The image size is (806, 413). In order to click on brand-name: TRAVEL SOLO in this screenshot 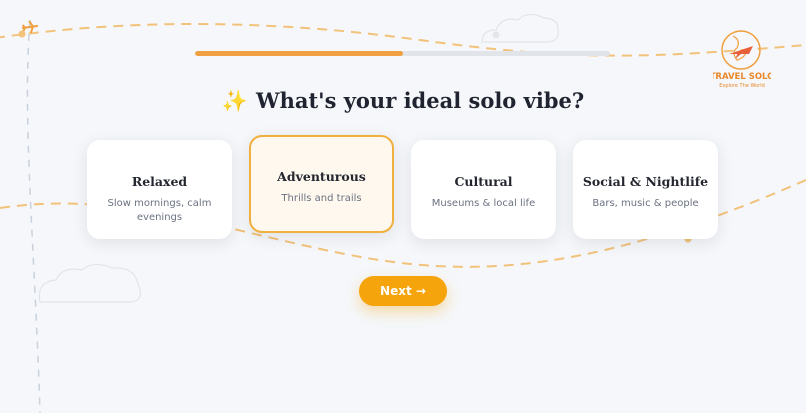, I will do `click(742, 77)`.